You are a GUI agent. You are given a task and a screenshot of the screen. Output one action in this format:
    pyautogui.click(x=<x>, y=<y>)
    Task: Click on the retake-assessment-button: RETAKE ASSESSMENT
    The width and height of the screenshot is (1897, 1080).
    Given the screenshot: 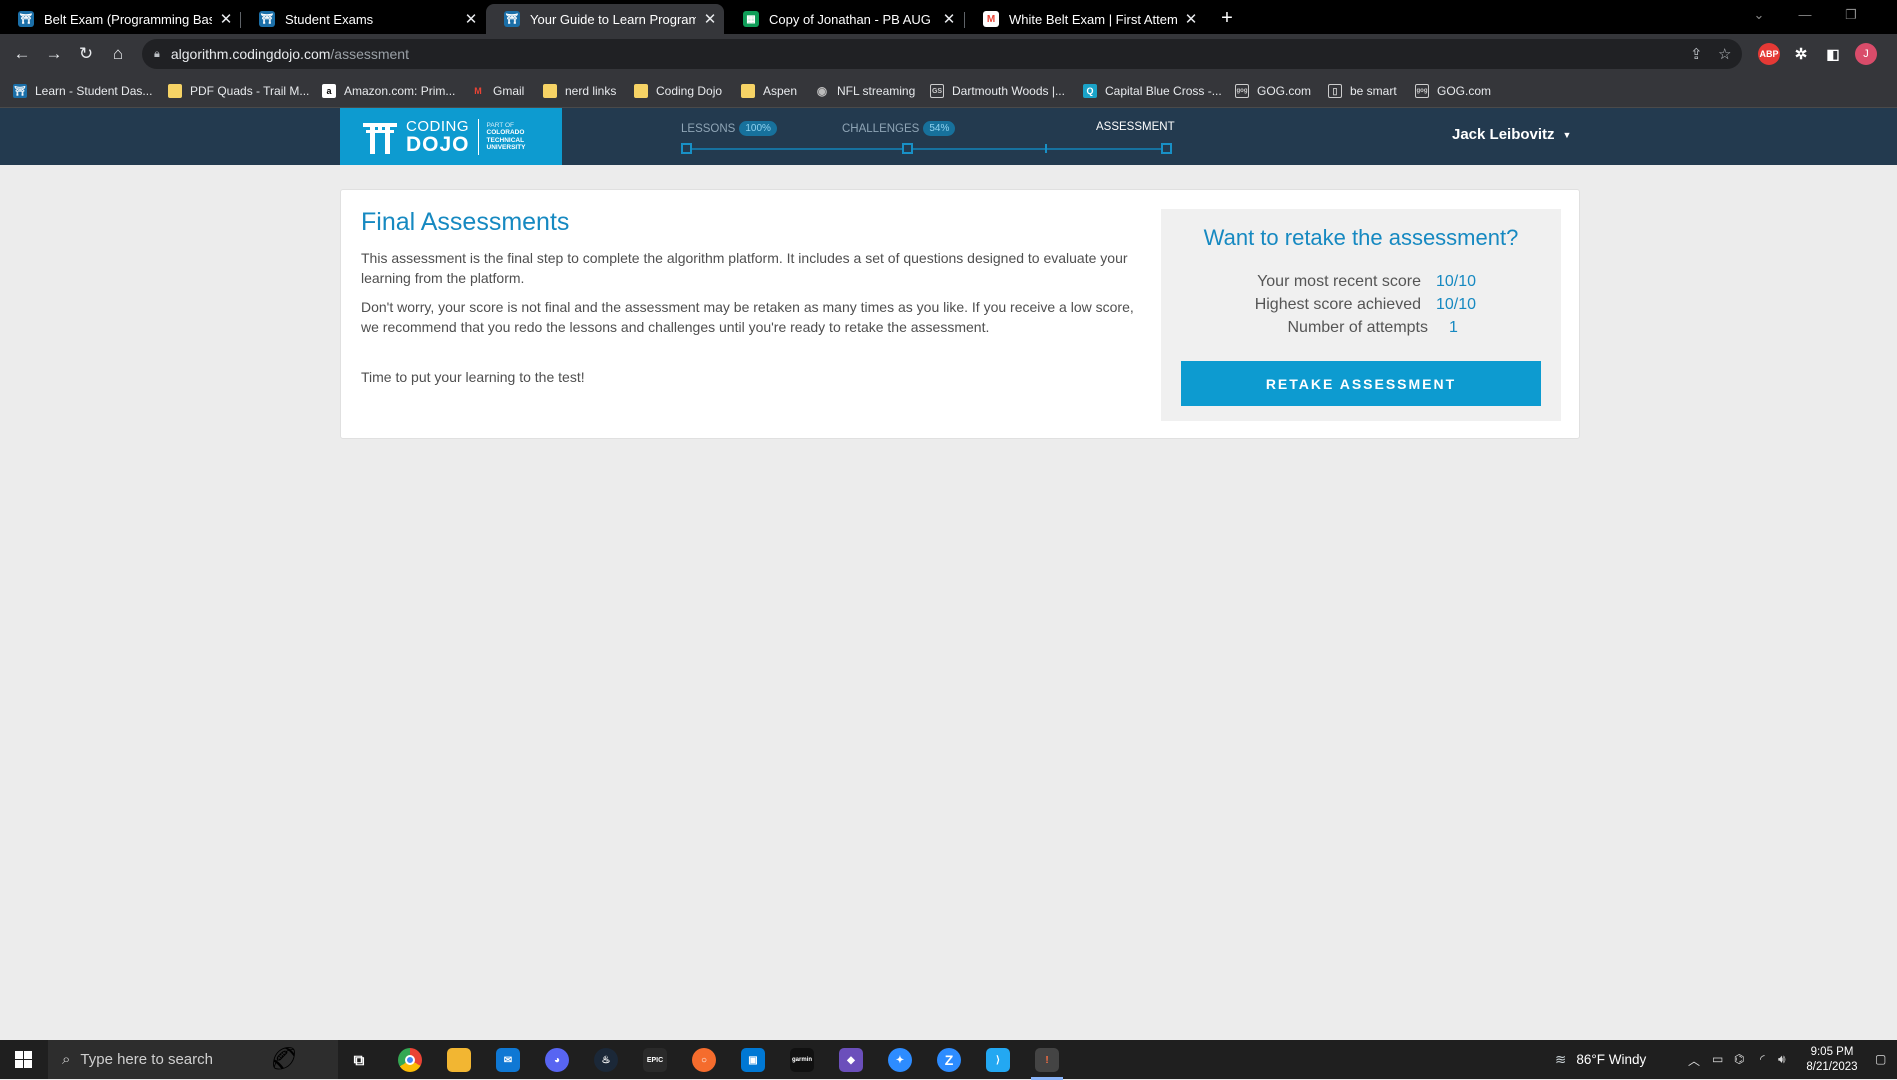 What is the action you would take?
    pyautogui.click(x=1361, y=383)
    